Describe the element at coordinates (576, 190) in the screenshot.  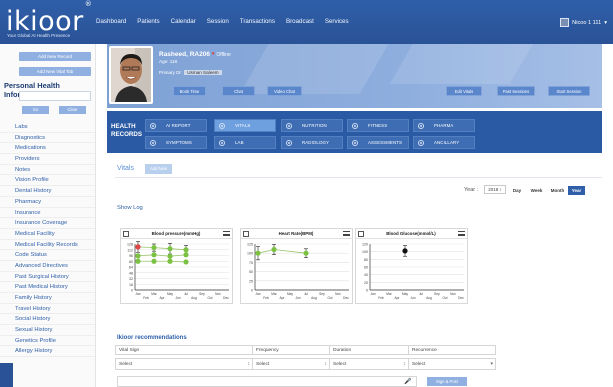
I see `range-year: Year` at that location.